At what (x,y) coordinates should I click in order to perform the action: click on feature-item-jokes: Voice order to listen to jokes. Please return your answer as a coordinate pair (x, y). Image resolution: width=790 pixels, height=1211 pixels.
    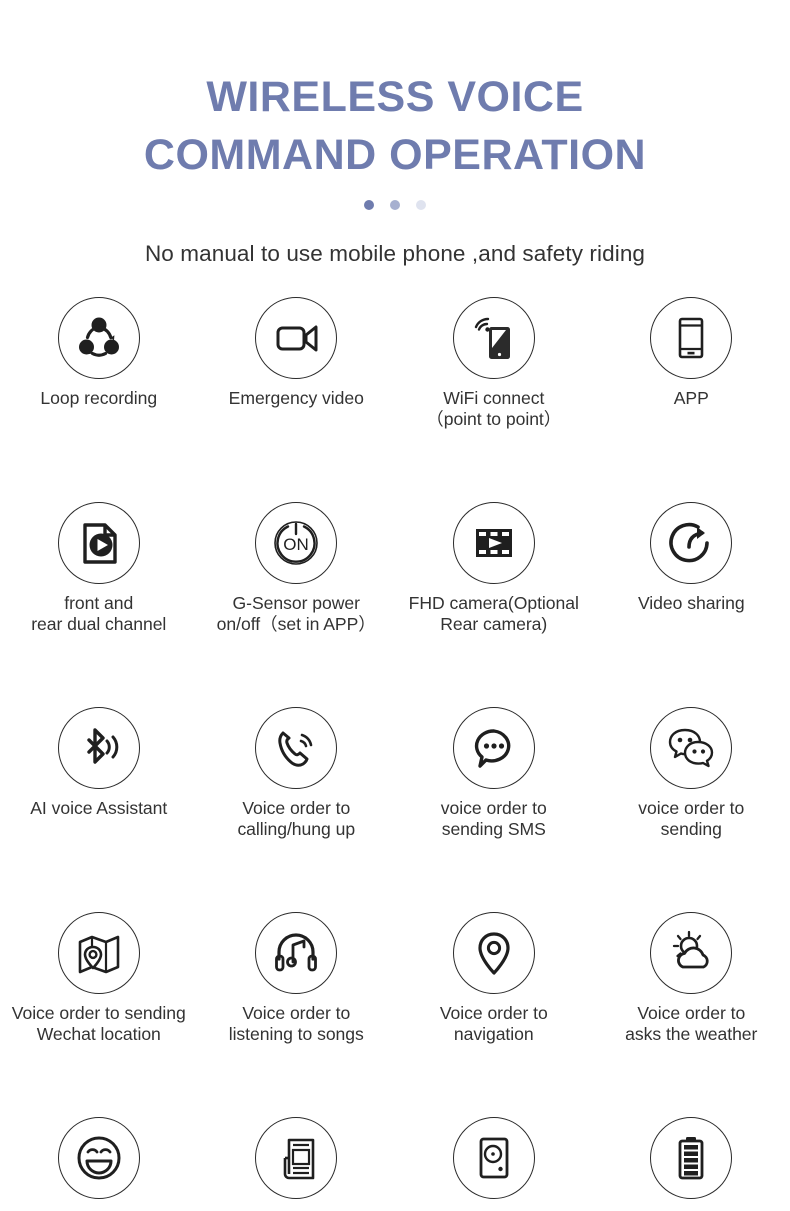
    Looking at the image, I should click on (99, 1163).